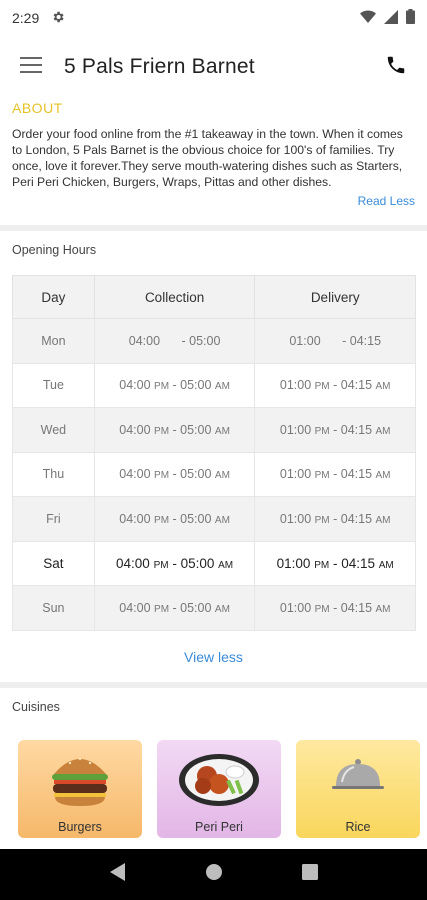 The image size is (427, 900). I want to click on cuisine-label: Burgers, so click(80, 827).